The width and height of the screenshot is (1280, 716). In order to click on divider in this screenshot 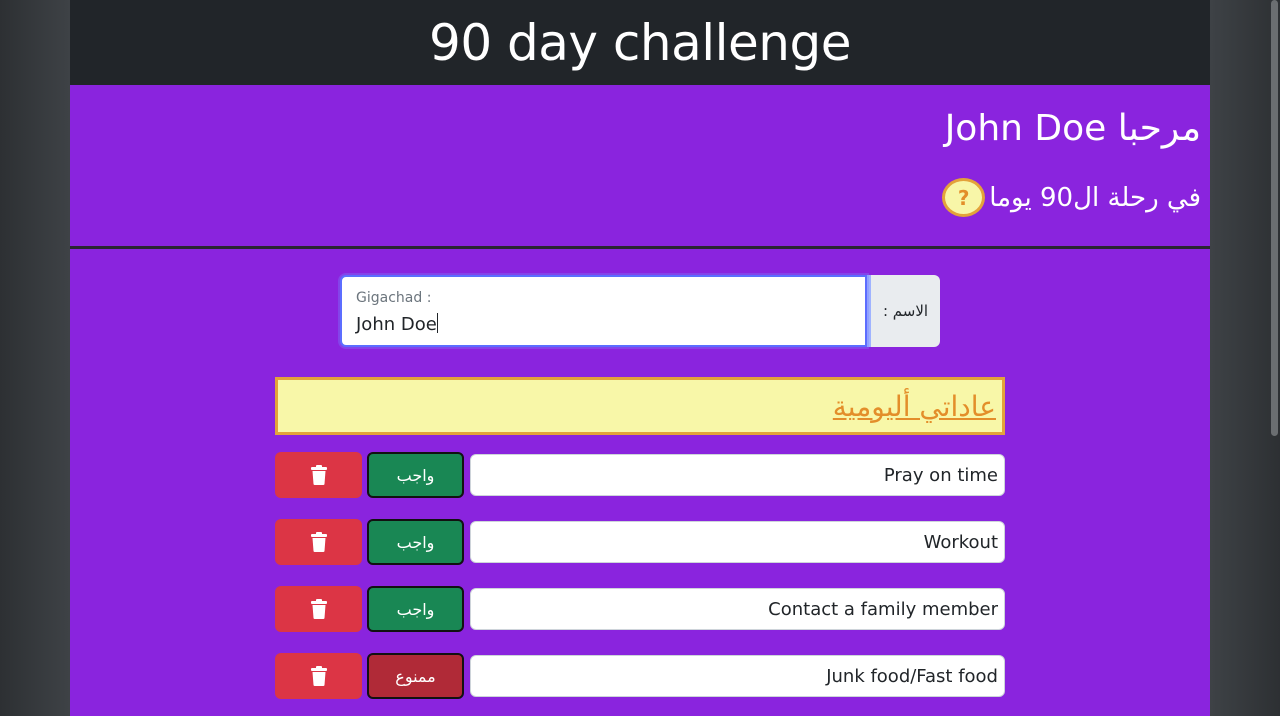, I will do `click(640, 247)`.